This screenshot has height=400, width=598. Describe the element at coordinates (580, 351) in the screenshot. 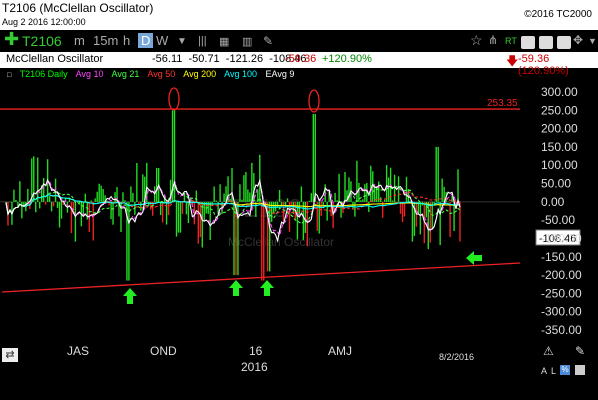

I see `edit-icon: ✎` at that location.